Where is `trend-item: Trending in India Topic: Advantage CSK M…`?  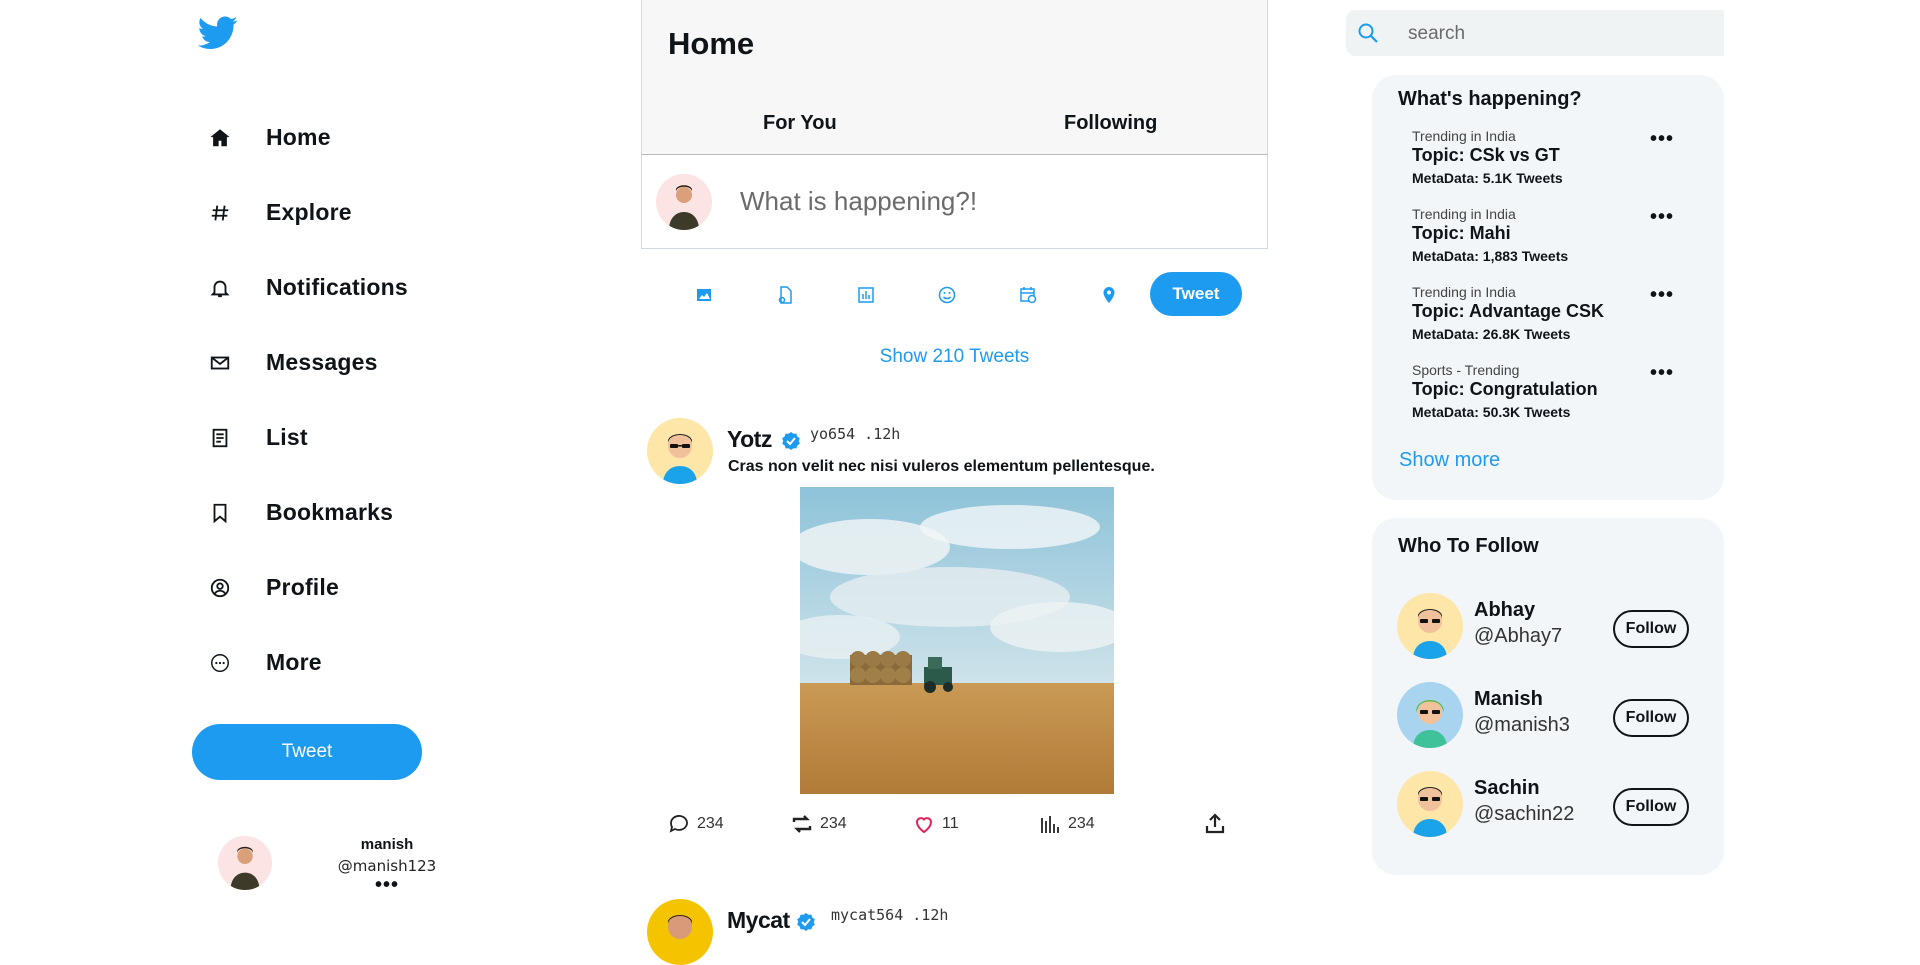 trend-item: Trending in India Topic: Advantage CSK M… is located at coordinates (1562, 319).